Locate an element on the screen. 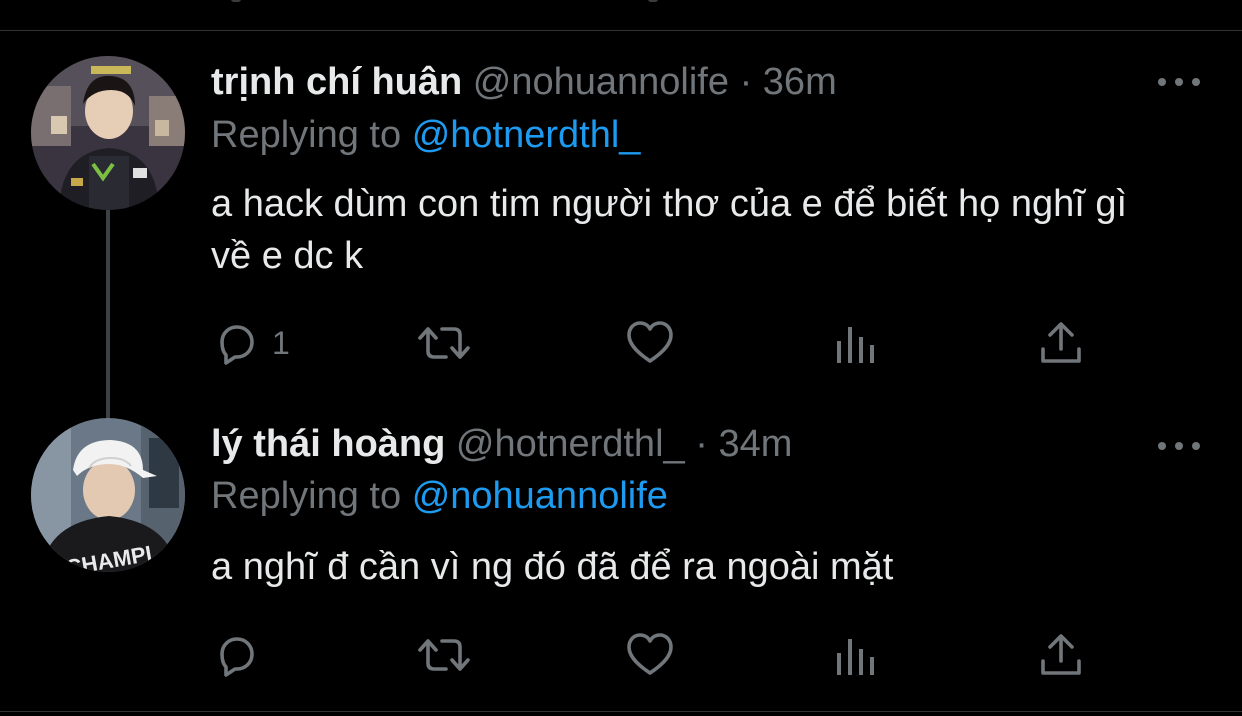 Image resolution: width=1242 pixels, height=716 pixels. action-bar: 1 is located at coordinates (621, 343).